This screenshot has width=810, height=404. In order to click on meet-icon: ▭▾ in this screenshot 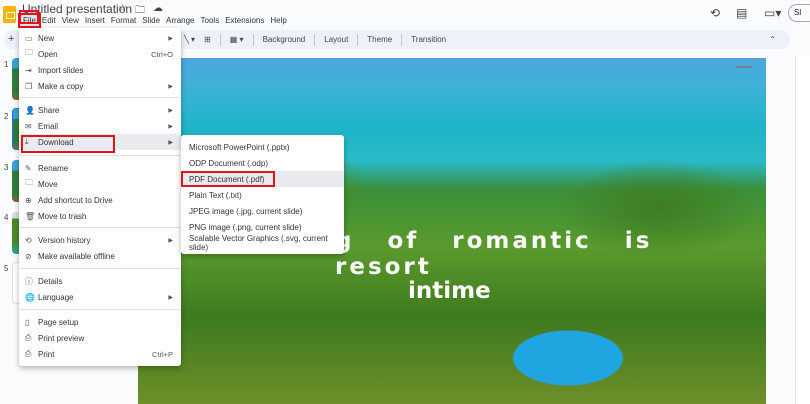, I will do `click(772, 13)`.